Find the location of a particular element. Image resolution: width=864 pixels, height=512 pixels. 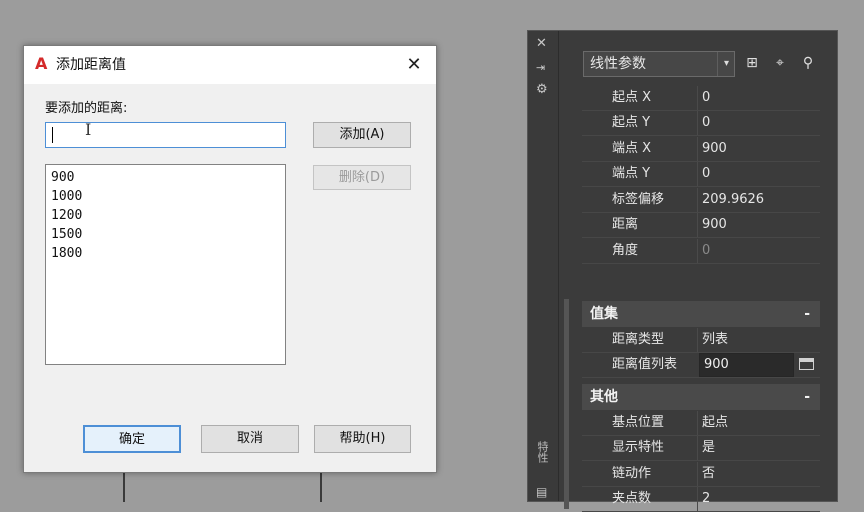

prop-name: 基点位置 is located at coordinates (638, 422).